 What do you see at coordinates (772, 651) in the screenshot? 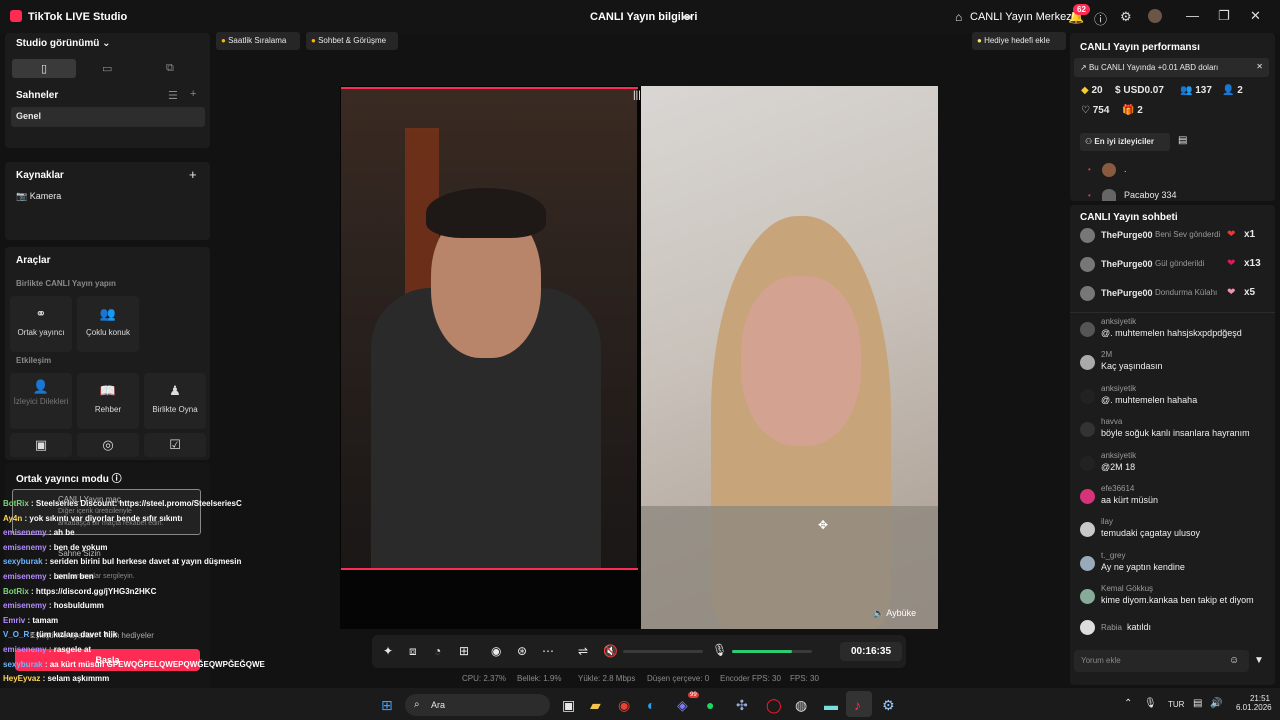
I see `mic-level-track` at bounding box center [772, 651].